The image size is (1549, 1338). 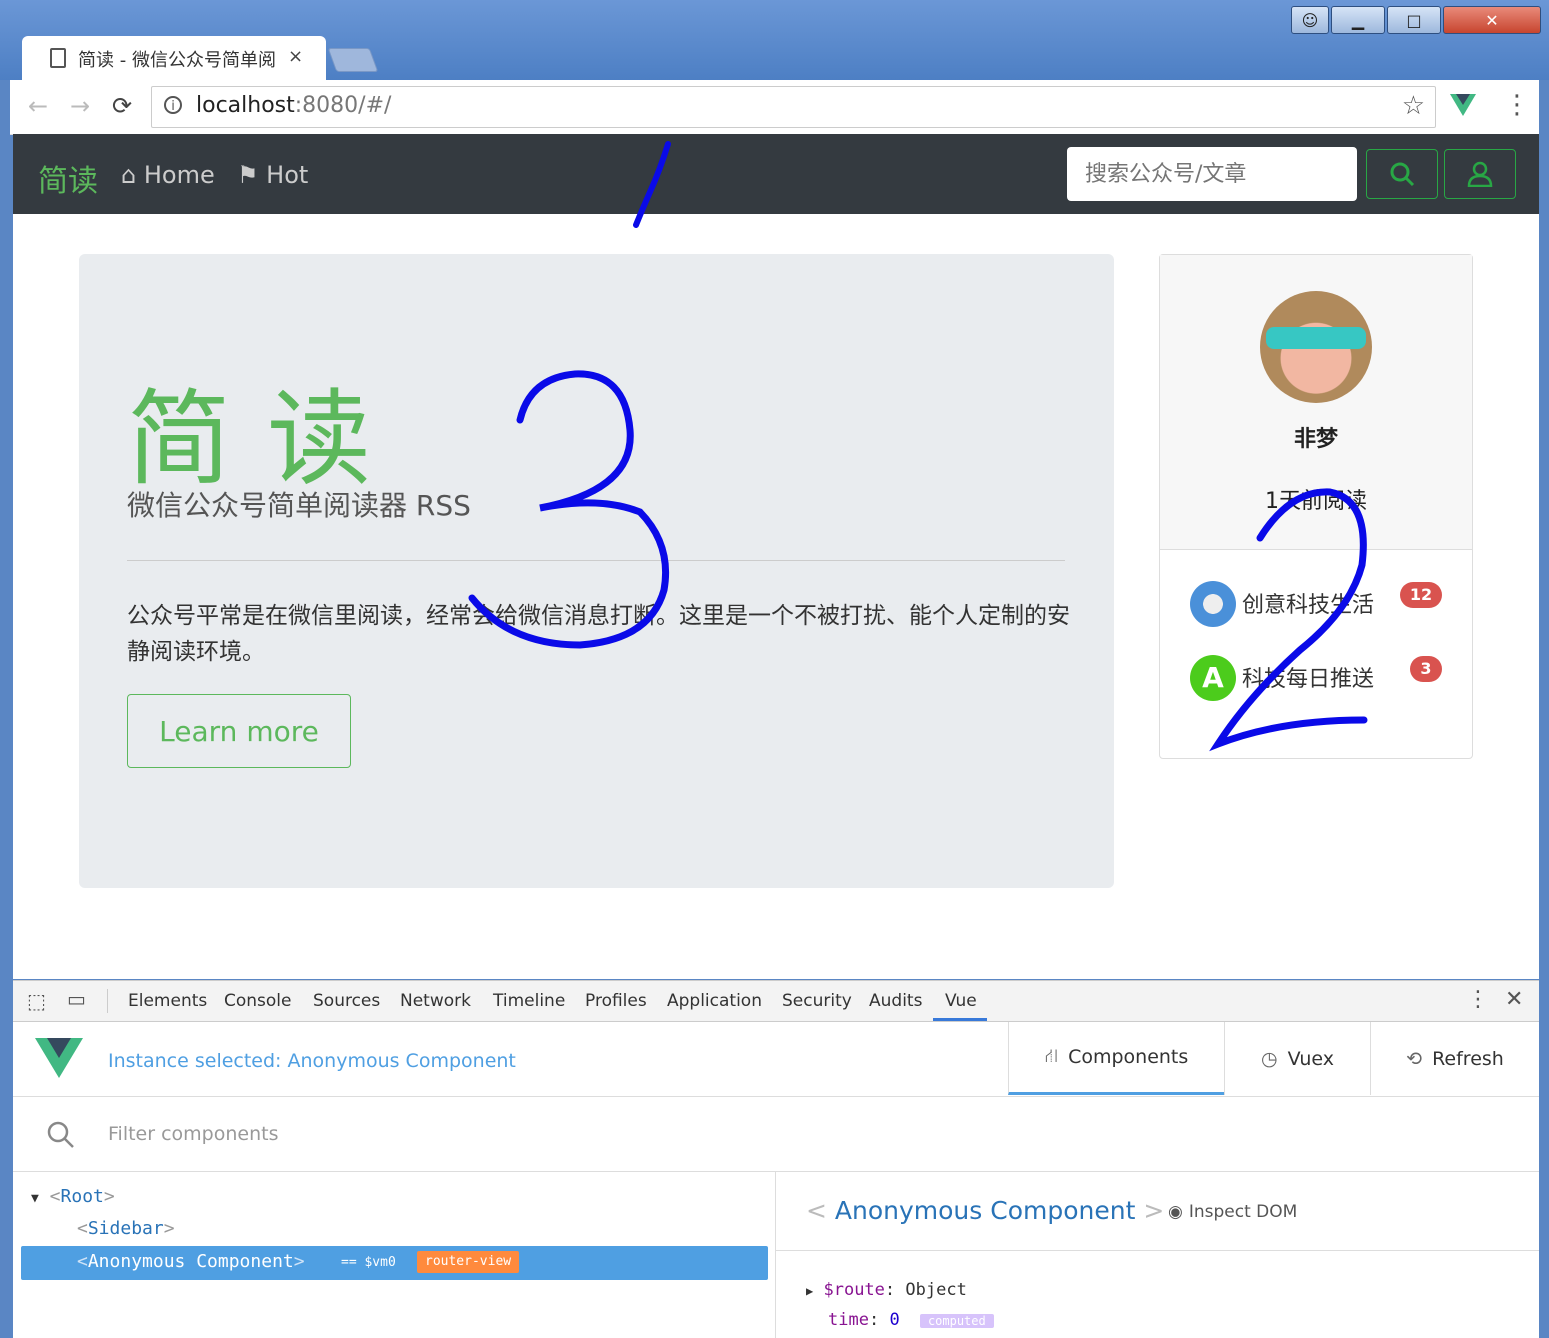 I want to click on browser-menu-icon: ⋮, so click(x=1517, y=105).